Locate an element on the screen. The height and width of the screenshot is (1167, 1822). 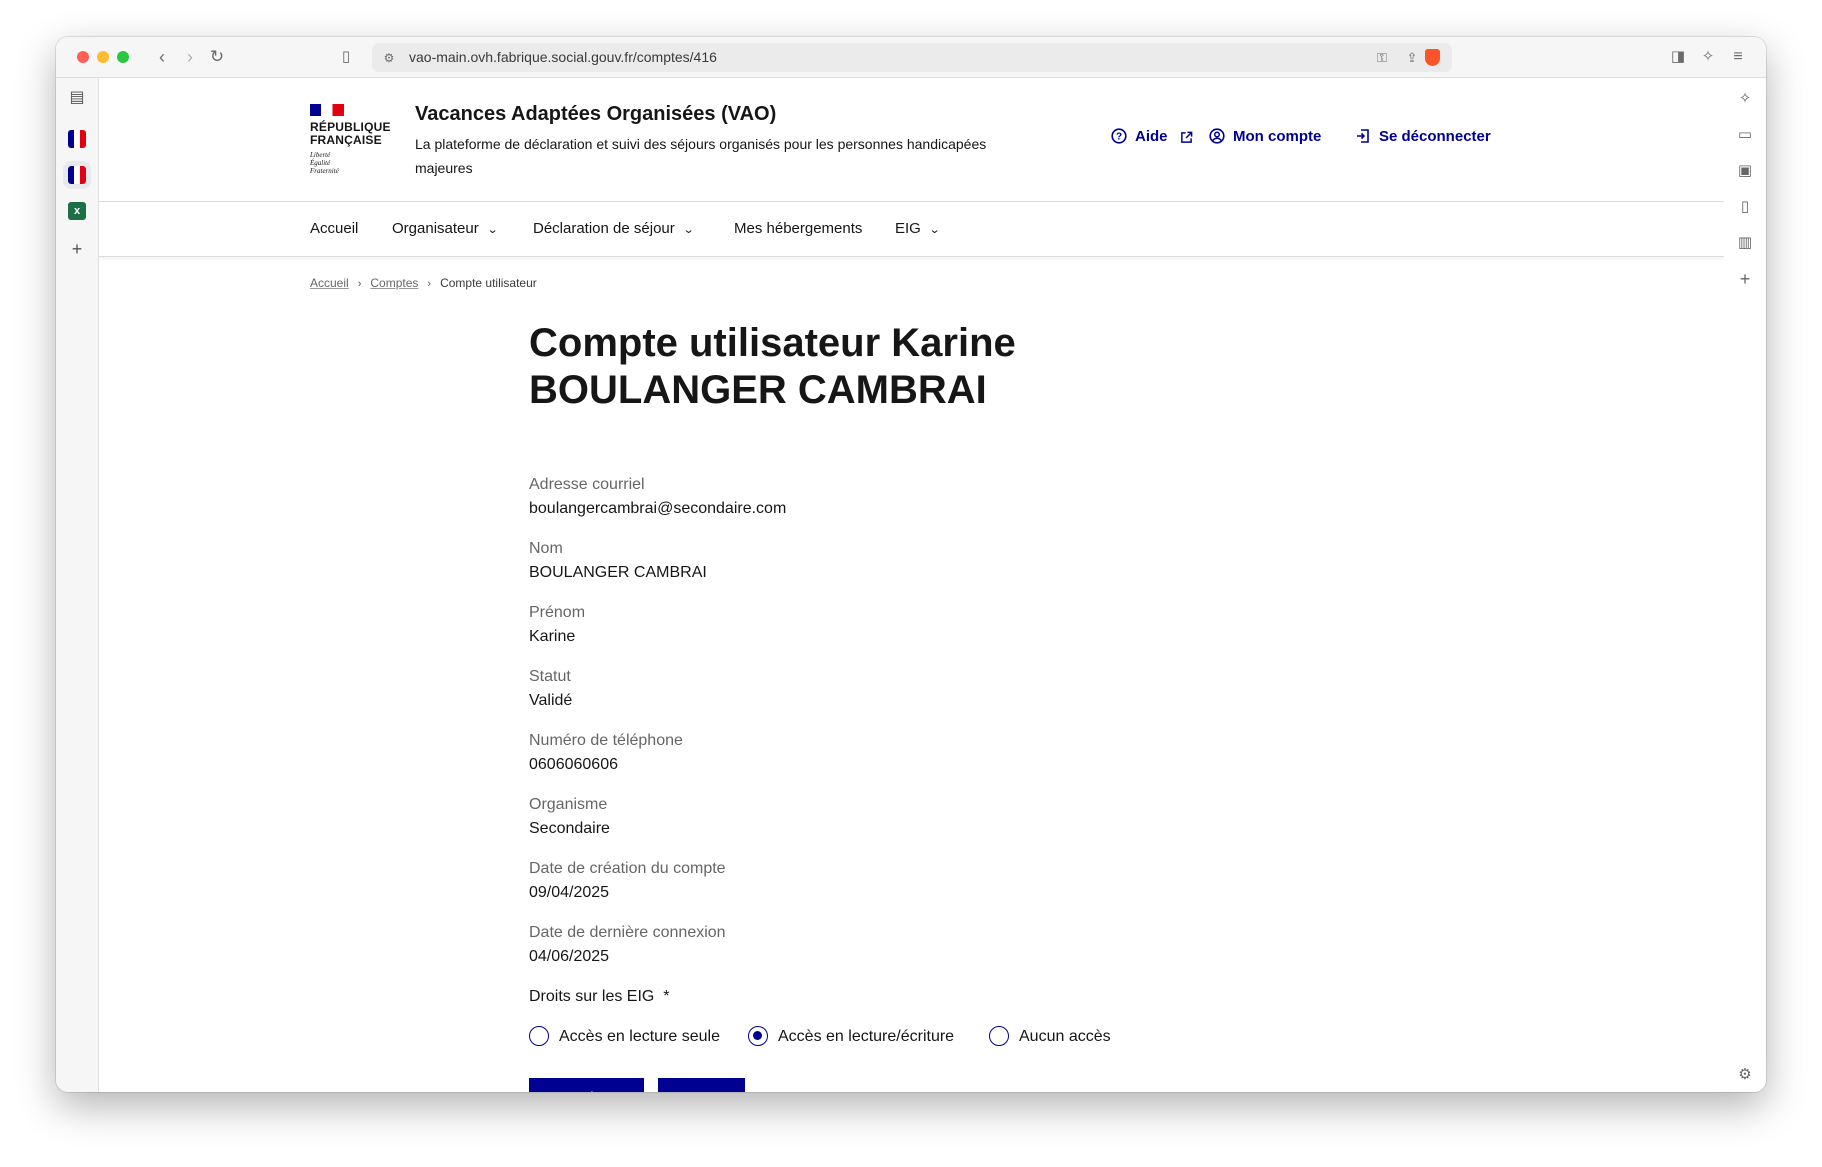
leo-ai-icon: ✧ is located at coordinates (1708, 57).